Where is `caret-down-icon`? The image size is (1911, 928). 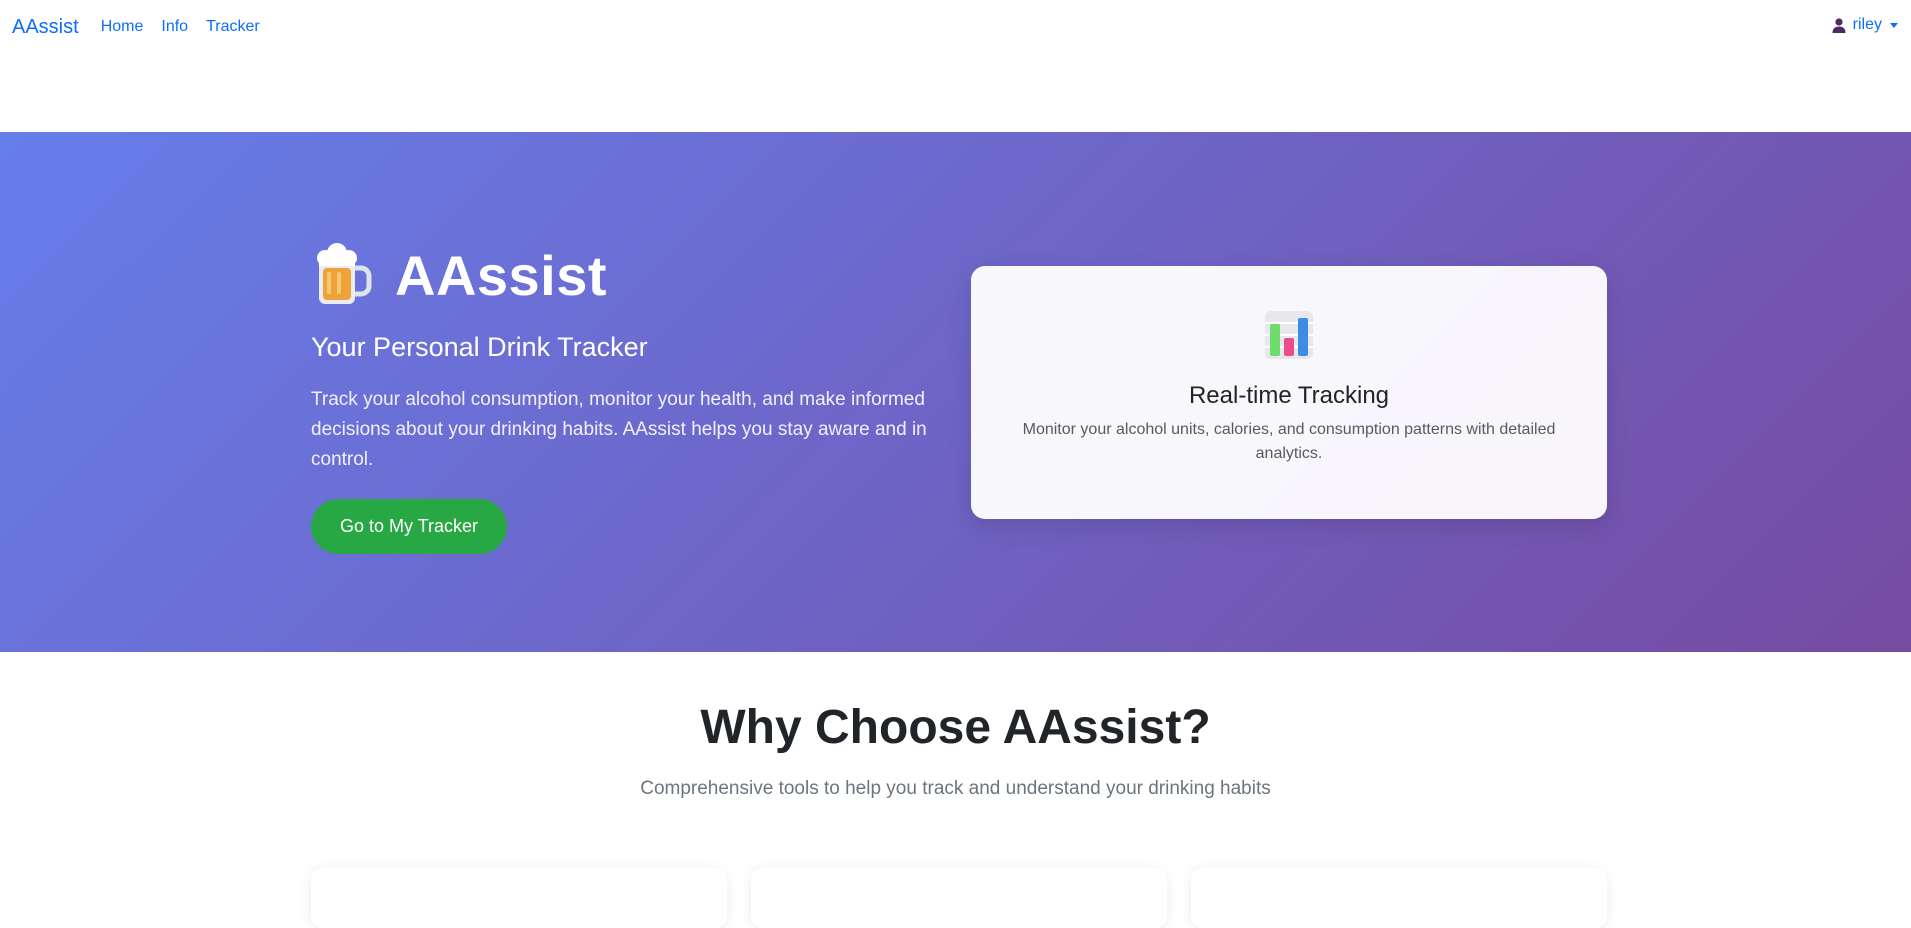
caret-down-icon is located at coordinates (1894, 25).